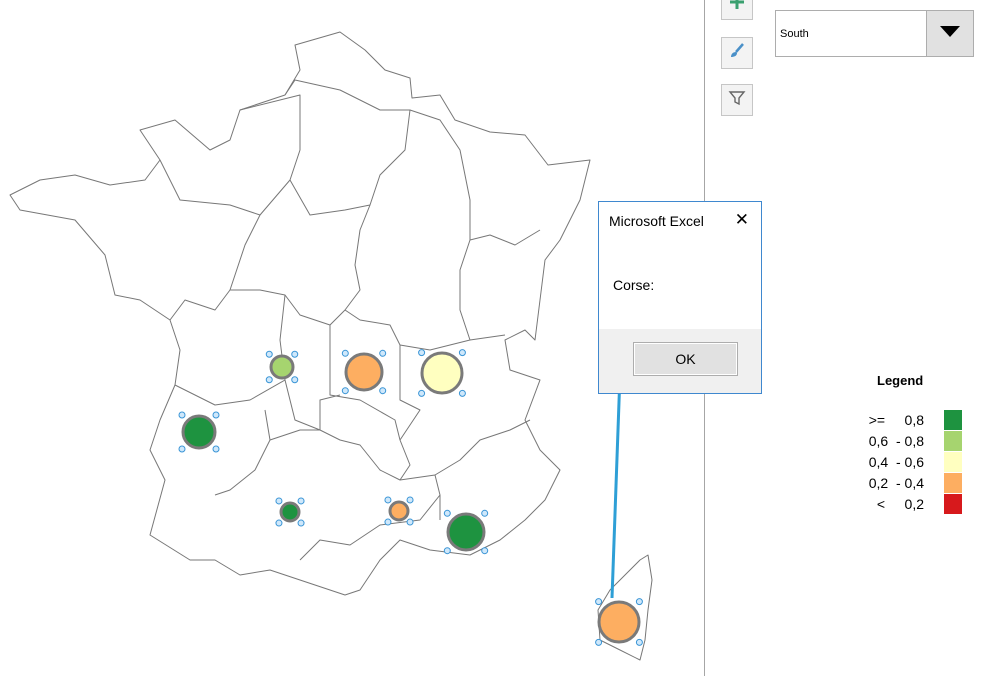 Image resolution: width=993 pixels, height=676 pixels. What do you see at coordinates (282, 367) in the screenshot?
I see `region-marker-pays-de-la-loire` at bounding box center [282, 367].